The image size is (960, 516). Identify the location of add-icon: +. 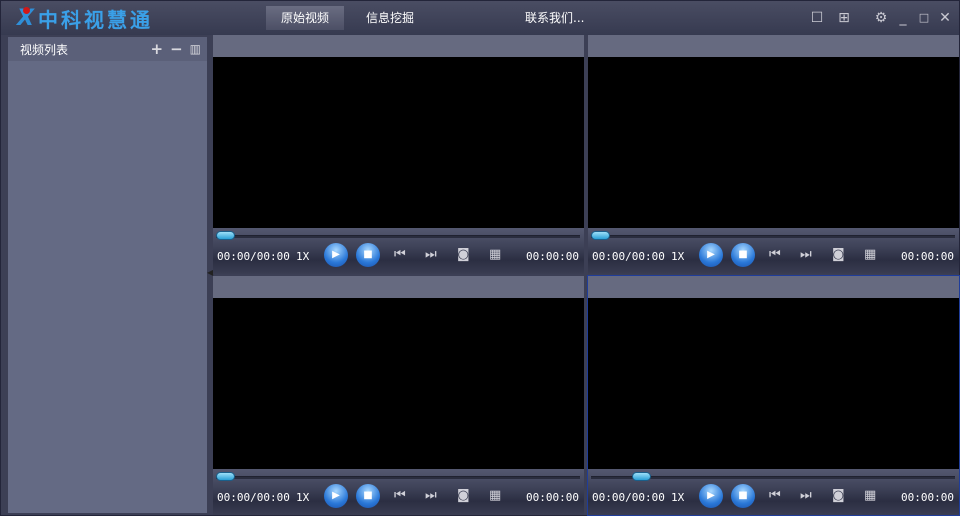
(157, 49).